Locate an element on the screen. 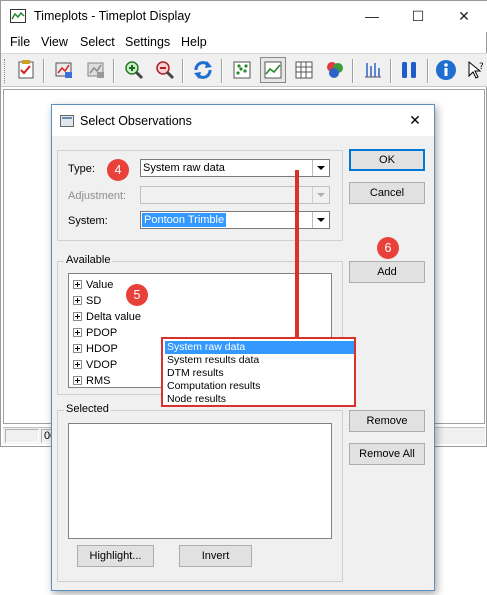 Image resolution: width=487 pixels, height=595 pixels. dropdown-option: System raw data is located at coordinates (259, 347).